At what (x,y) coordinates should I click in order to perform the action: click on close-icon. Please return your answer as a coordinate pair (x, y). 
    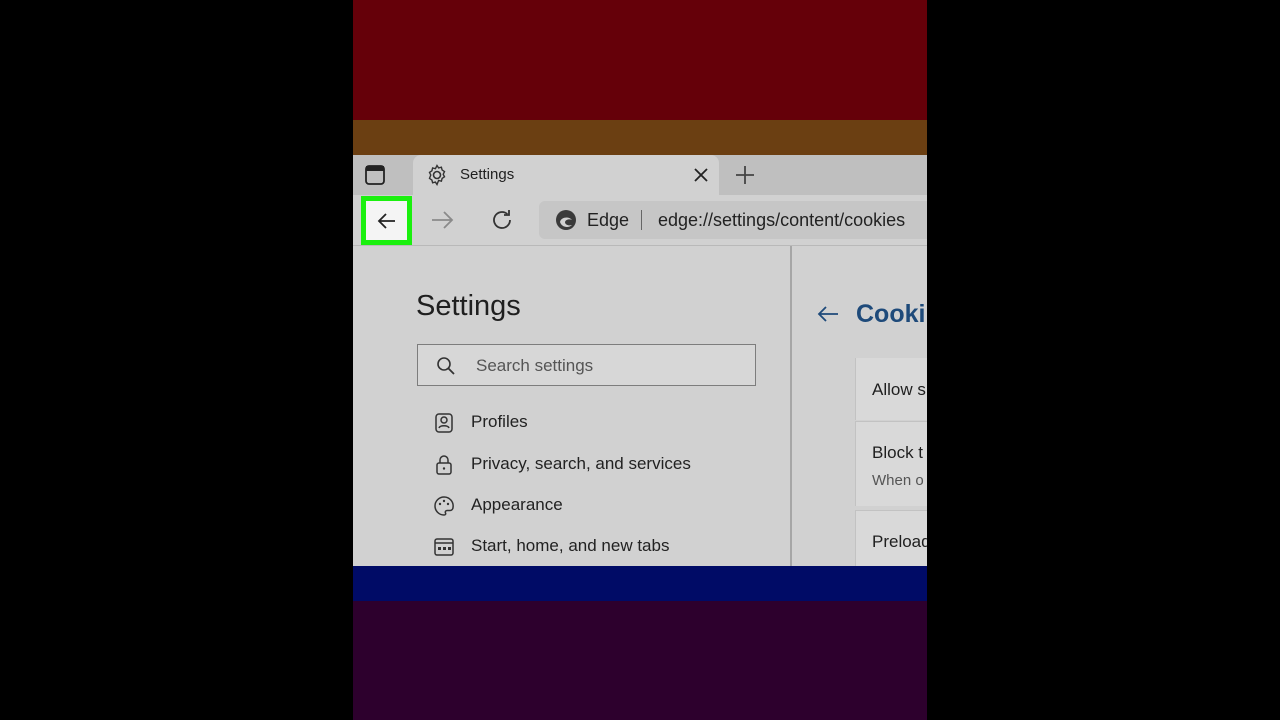
    Looking at the image, I should click on (701, 175).